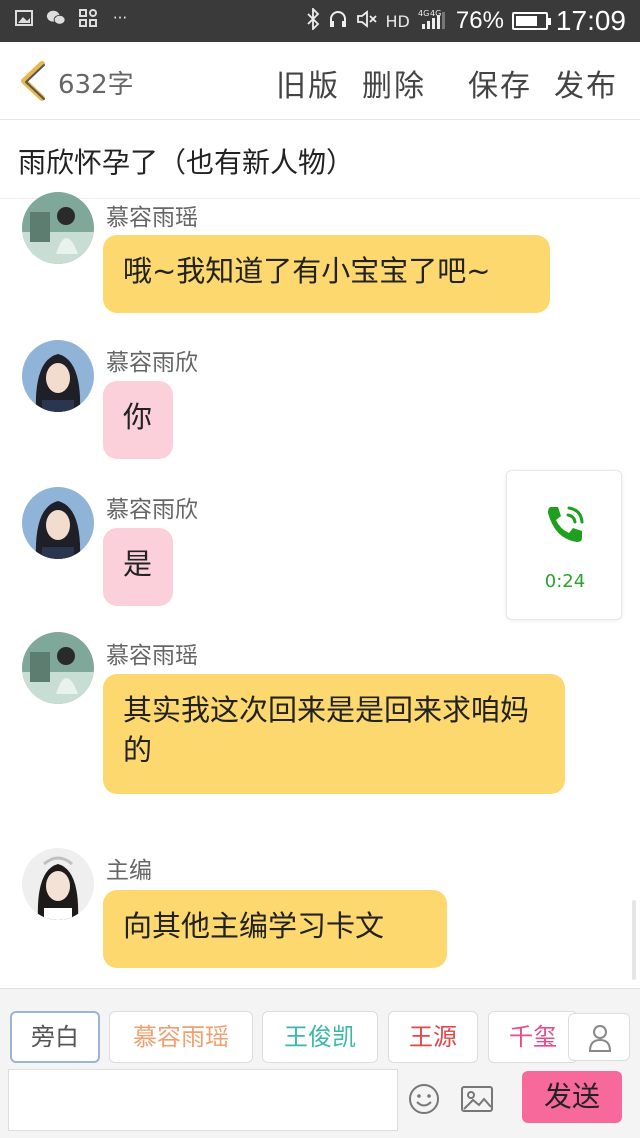 This screenshot has width=640, height=1138. What do you see at coordinates (526, 21) in the screenshot?
I see `battery-level` at bounding box center [526, 21].